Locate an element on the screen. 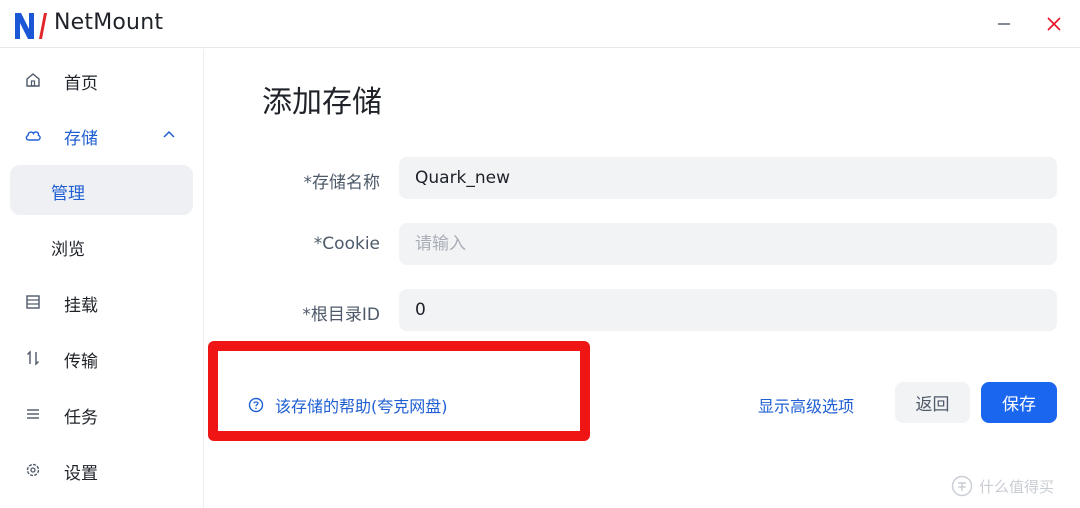  close-button is located at coordinates (1054, 24).